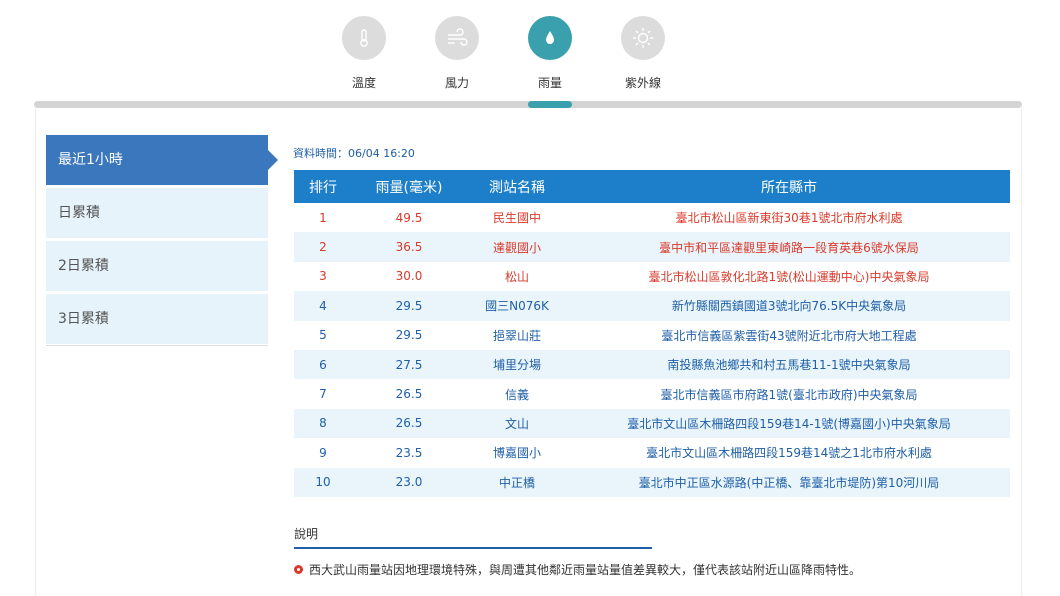  Describe the element at coordinates (789, 276) in the screenshot. I see `location-cell: 臺北市松山區敦化北路1號(松山運動中心)中央氣象局` at that location.